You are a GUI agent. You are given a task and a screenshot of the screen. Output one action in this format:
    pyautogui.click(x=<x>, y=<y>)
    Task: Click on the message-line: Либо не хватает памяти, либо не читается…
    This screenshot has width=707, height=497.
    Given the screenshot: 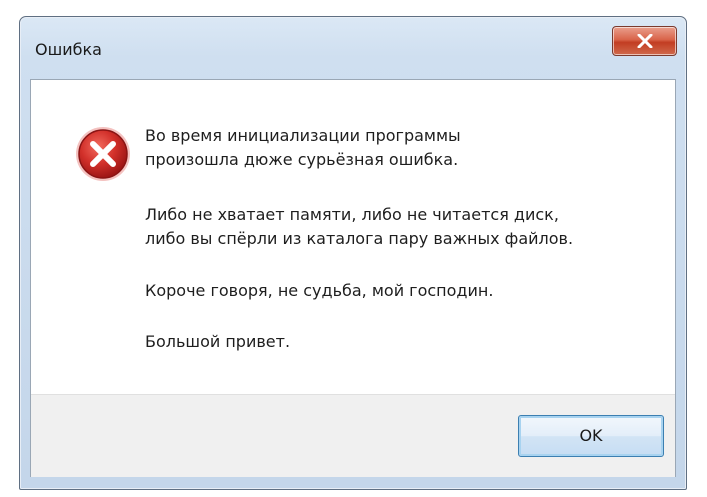 What is the action you would take?
    pyautogui.click(x=352, y=214)
    